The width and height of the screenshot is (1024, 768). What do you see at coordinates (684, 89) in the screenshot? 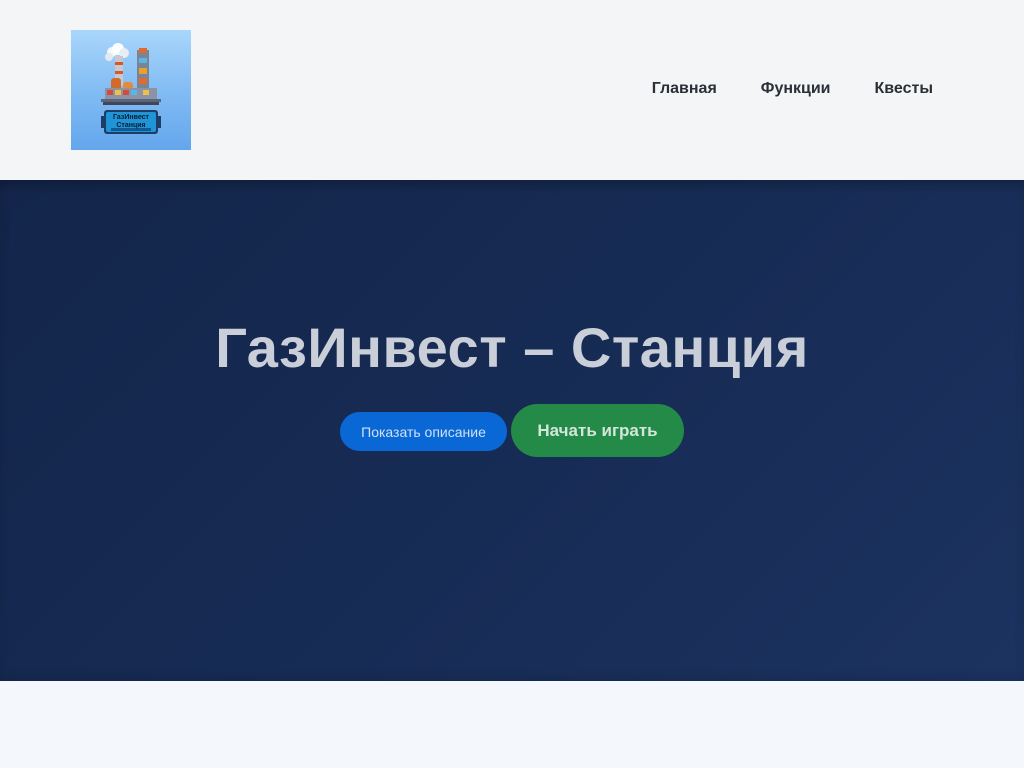
I see `nav-link-home: Главная` at bounding box center [684, 89].